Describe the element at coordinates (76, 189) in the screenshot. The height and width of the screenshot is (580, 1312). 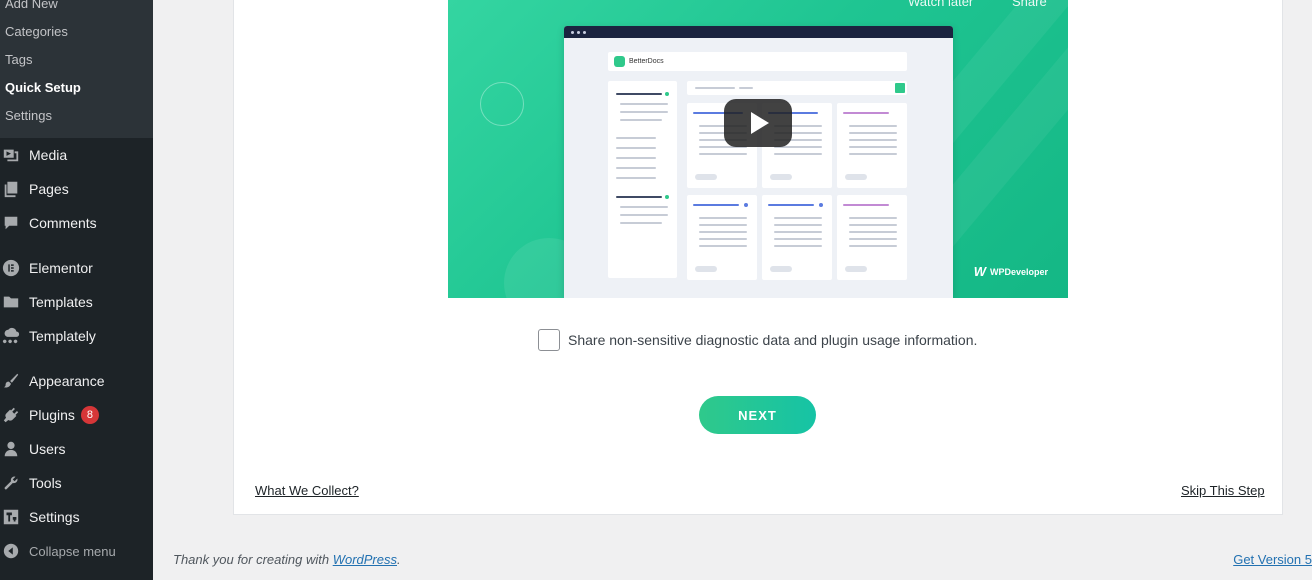
I see `sidebar-item-pages: Pages` at that location.